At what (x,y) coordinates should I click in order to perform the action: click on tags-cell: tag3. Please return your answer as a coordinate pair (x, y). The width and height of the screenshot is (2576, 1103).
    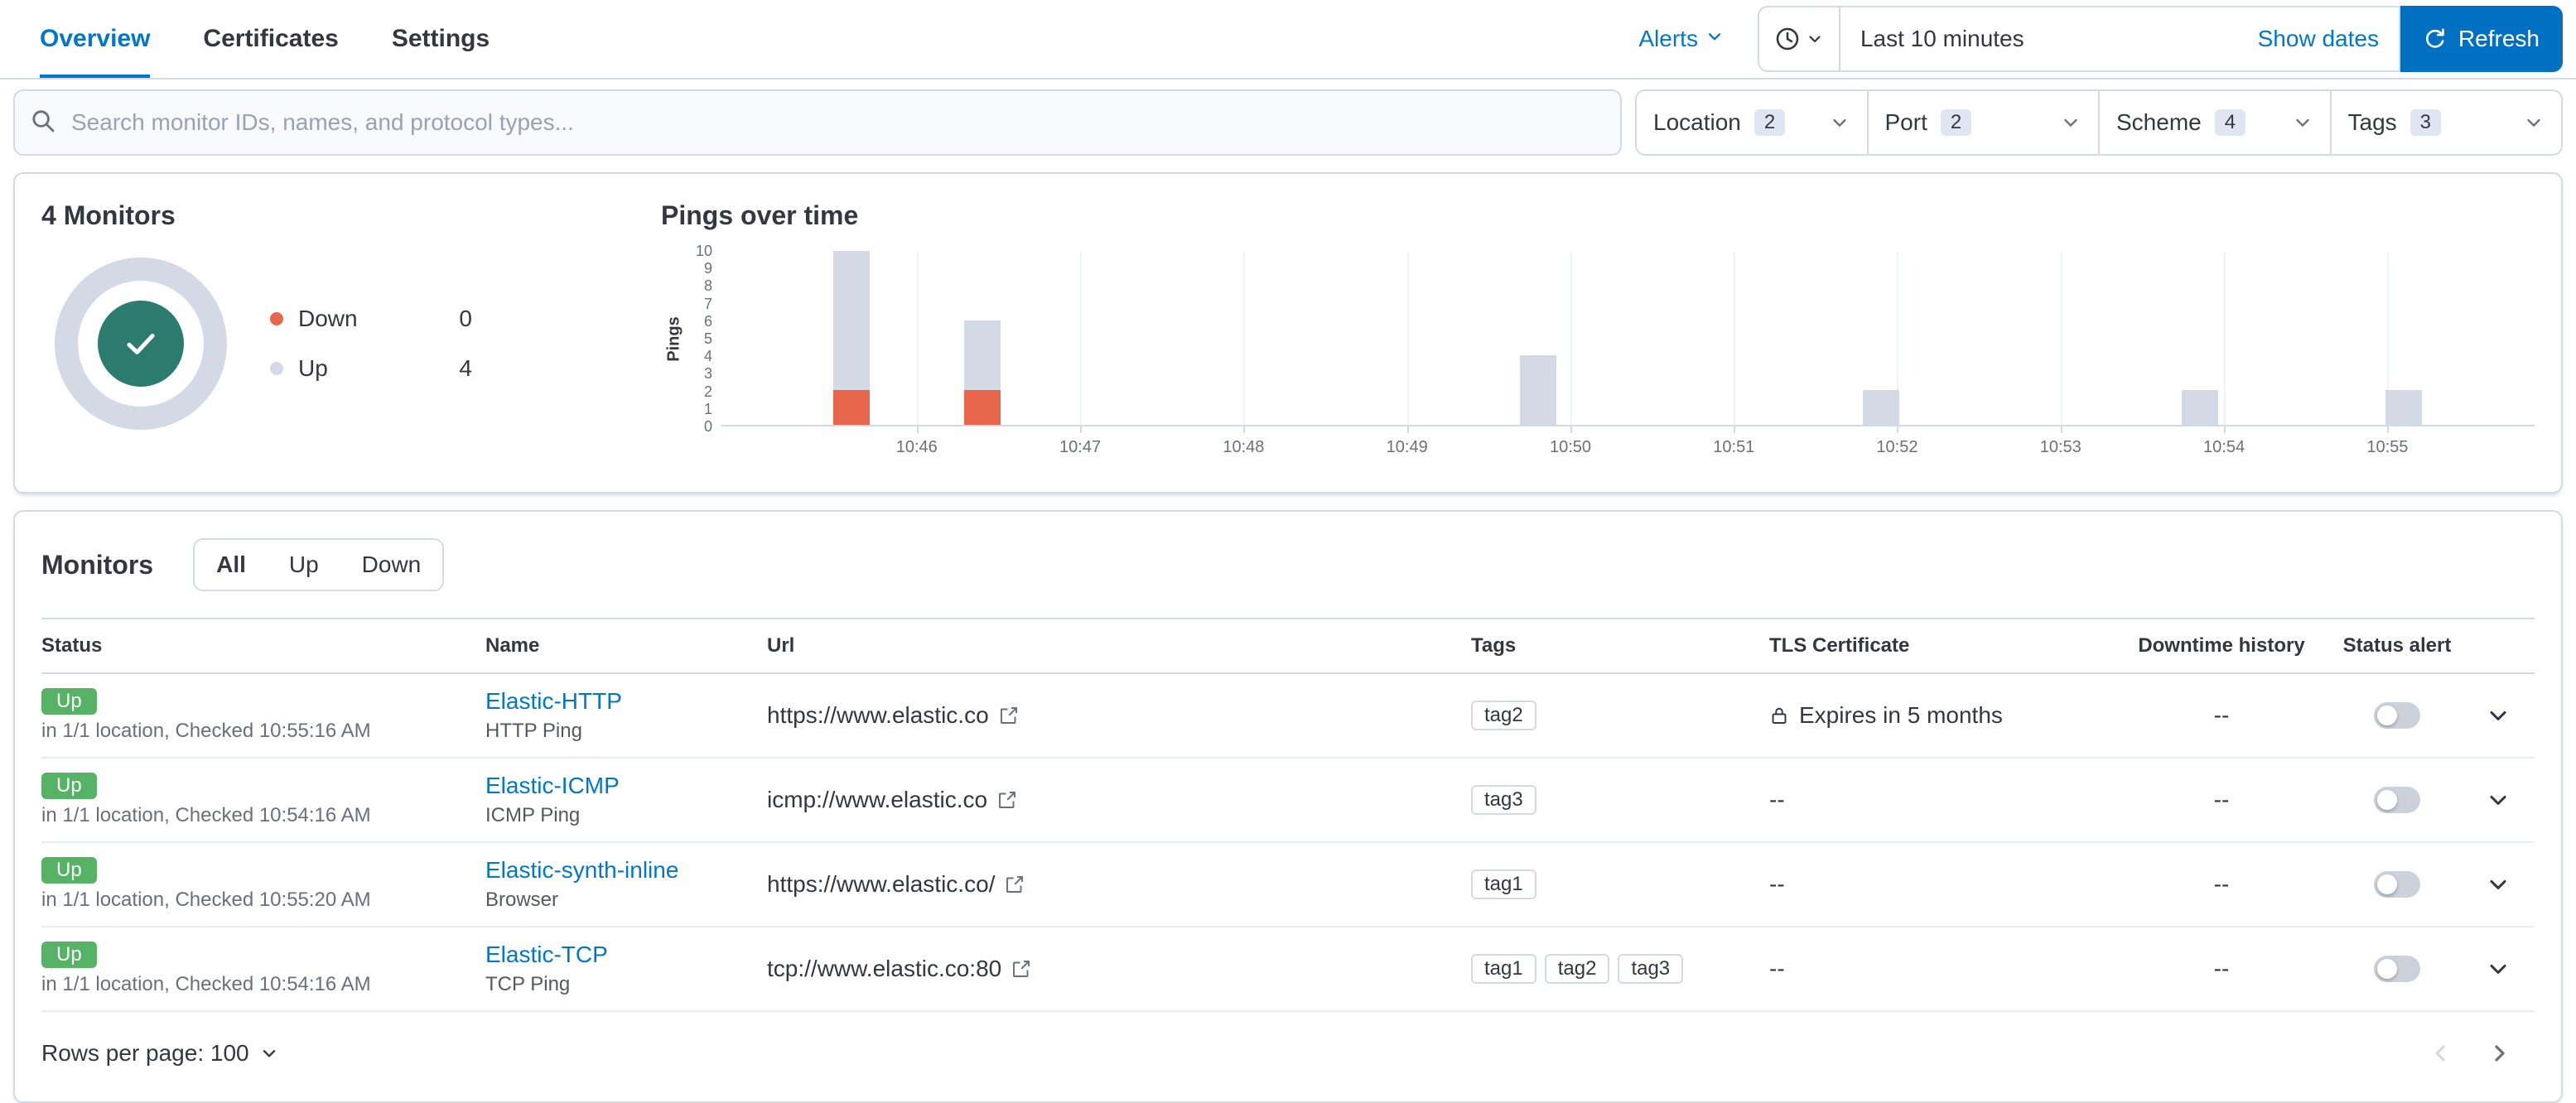
    Looking at the image, I should click on (1620, 800).